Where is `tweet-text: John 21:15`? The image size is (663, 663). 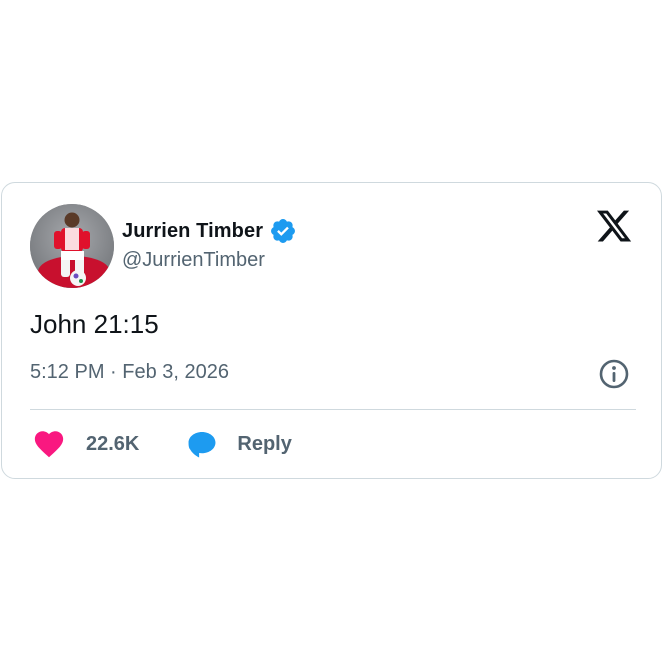
tweet-text: John 21:15 is located at coordinates (94, 324).